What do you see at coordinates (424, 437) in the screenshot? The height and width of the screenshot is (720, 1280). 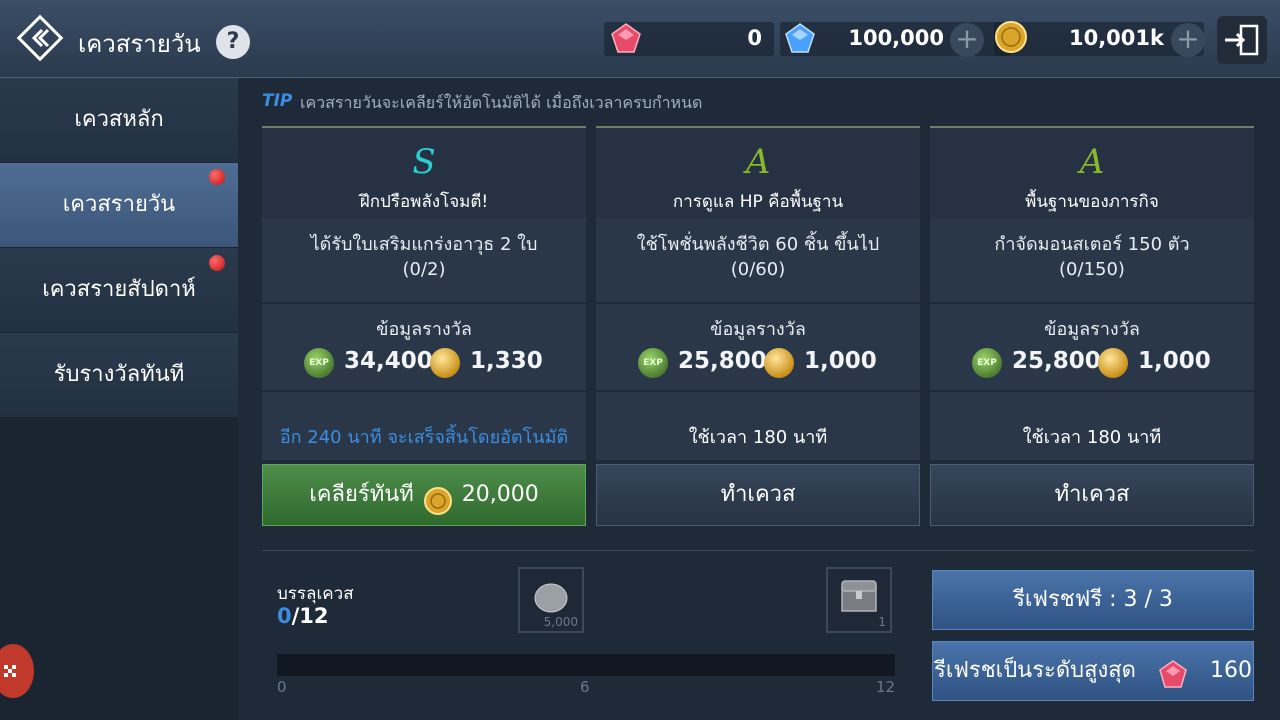 I see `quest-timer: อีก 240 นาที จะเสร็จสิ้นโดยอัตโนมัติ` at bounding box center [424, 437].